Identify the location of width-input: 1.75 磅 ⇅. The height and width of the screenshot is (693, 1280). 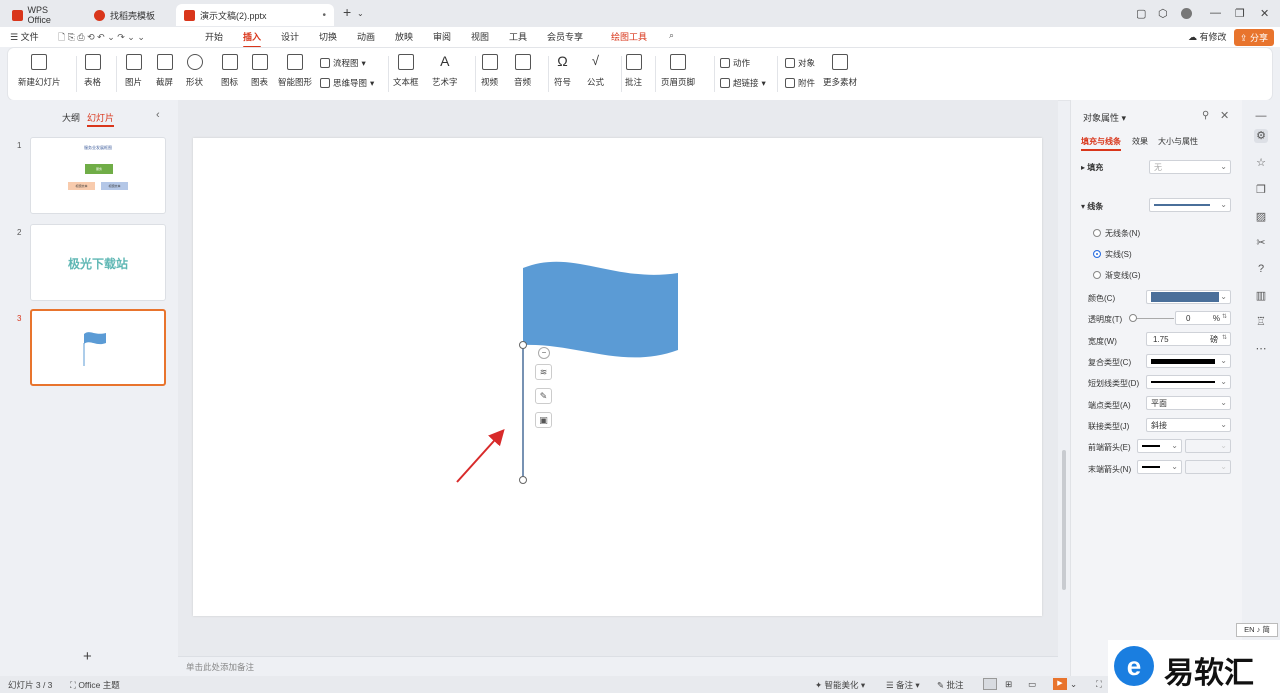
(1188, 339).